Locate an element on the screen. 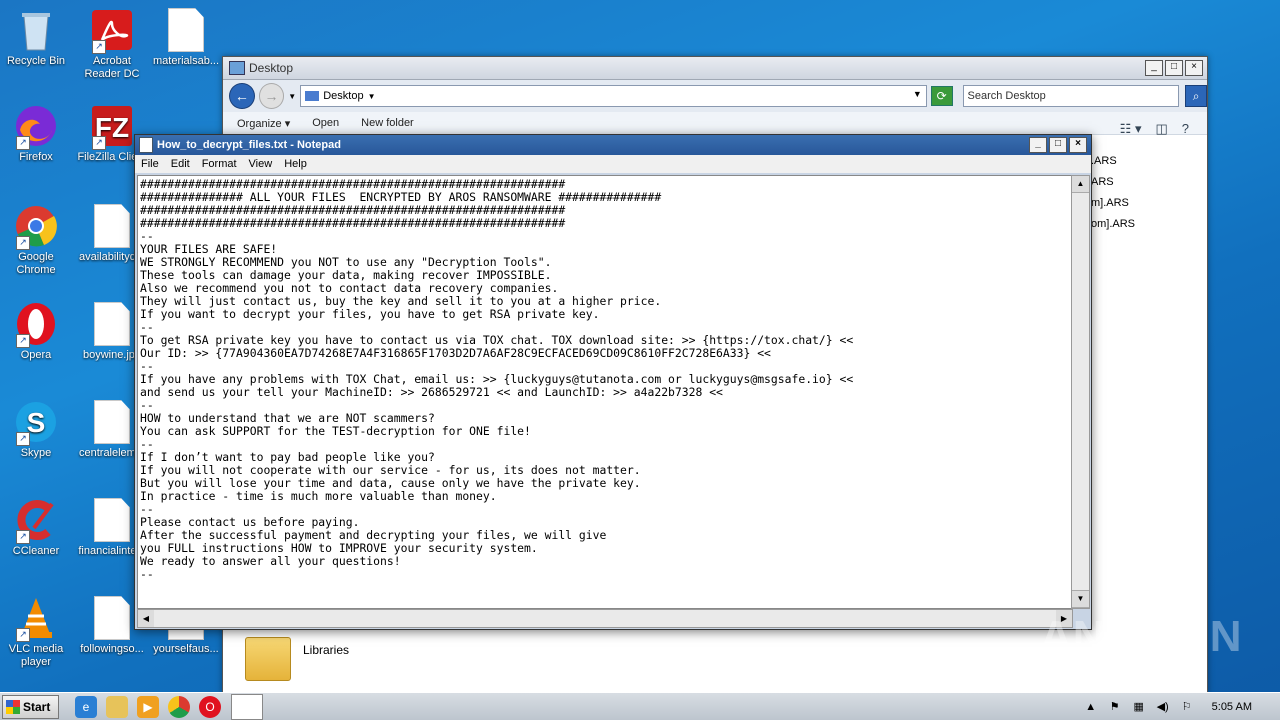  explorer-title: Desktop is located at coordinates (271, 68).